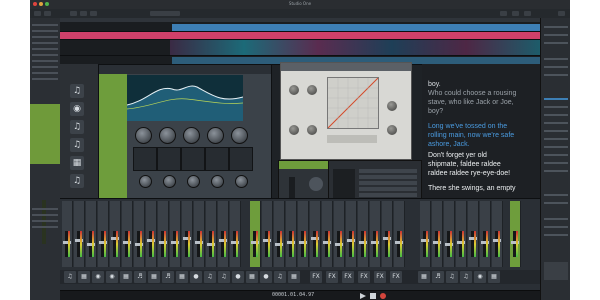  What do you see at coordinates (373, 296) in the screenshot?
I see `stop-icon` at bounding box center [373, 296].